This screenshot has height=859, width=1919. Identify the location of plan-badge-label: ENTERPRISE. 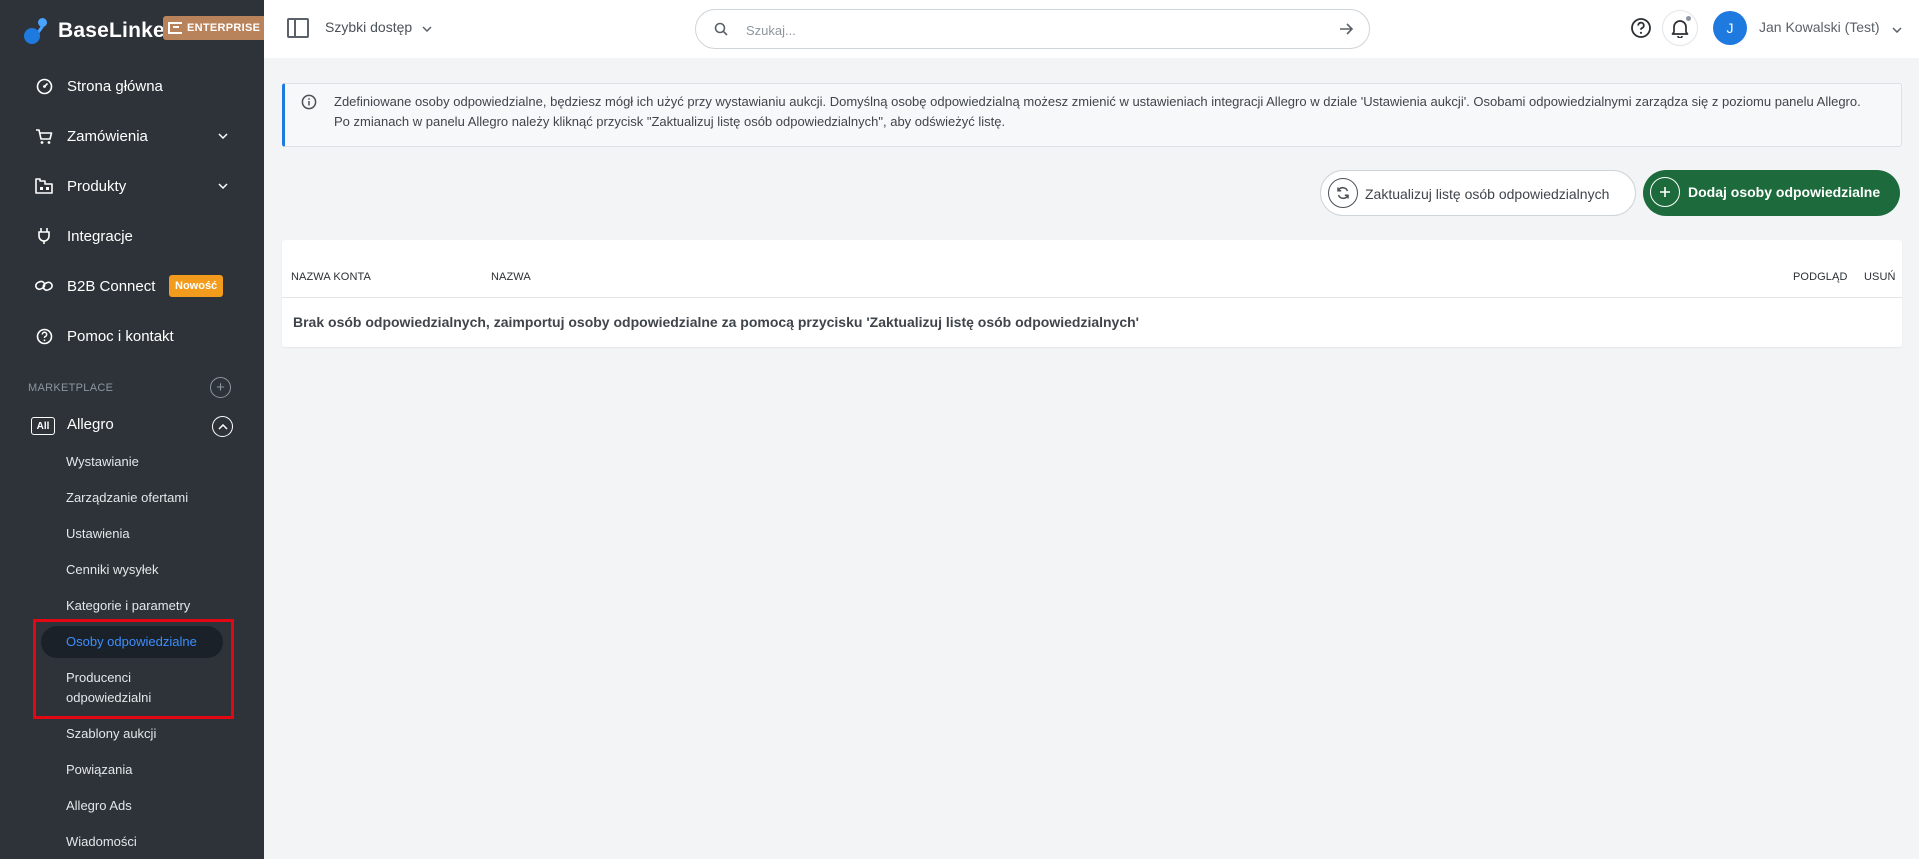
(224, 28).